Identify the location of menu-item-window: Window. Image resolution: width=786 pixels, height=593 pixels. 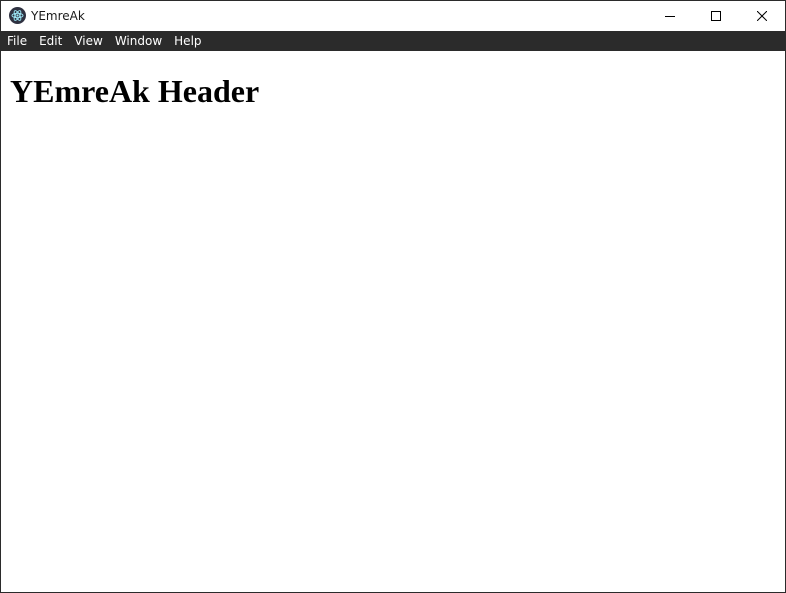
(138, 41).